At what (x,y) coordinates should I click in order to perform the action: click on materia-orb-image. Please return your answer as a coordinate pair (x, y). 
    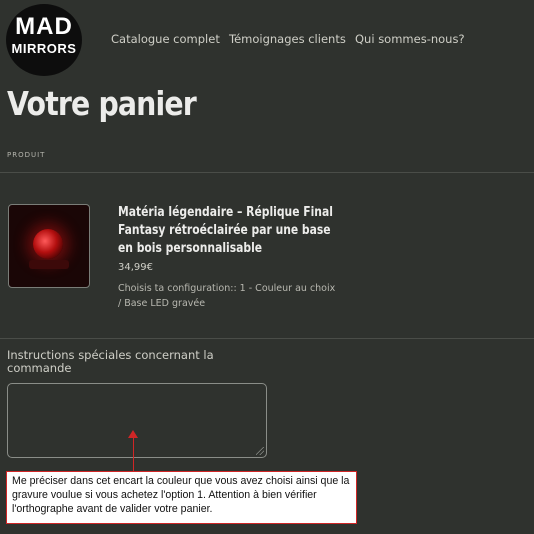
    Looking at the image, I should click on (48, 244).